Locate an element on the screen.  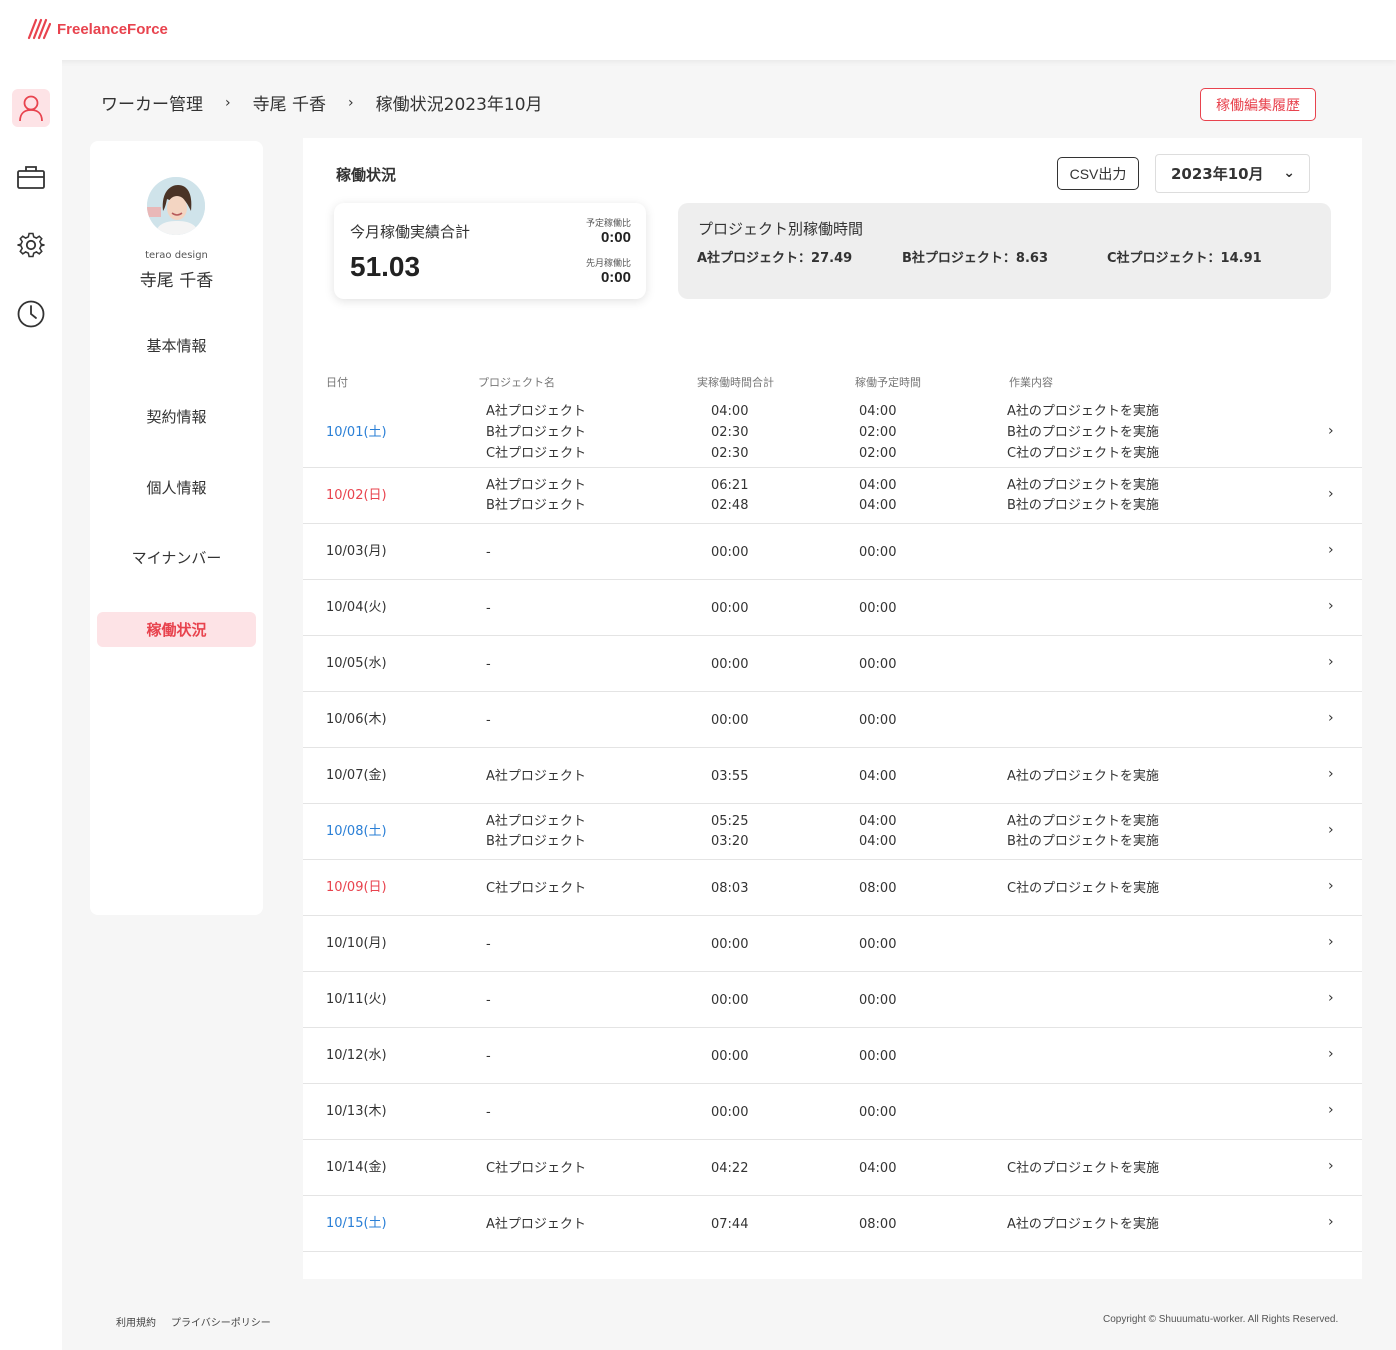
table-row: 10/14(金) C社プロジェクト 04:22 04:00 C社のプロジェクトを実施 › is located at coordinates (832, 1168).